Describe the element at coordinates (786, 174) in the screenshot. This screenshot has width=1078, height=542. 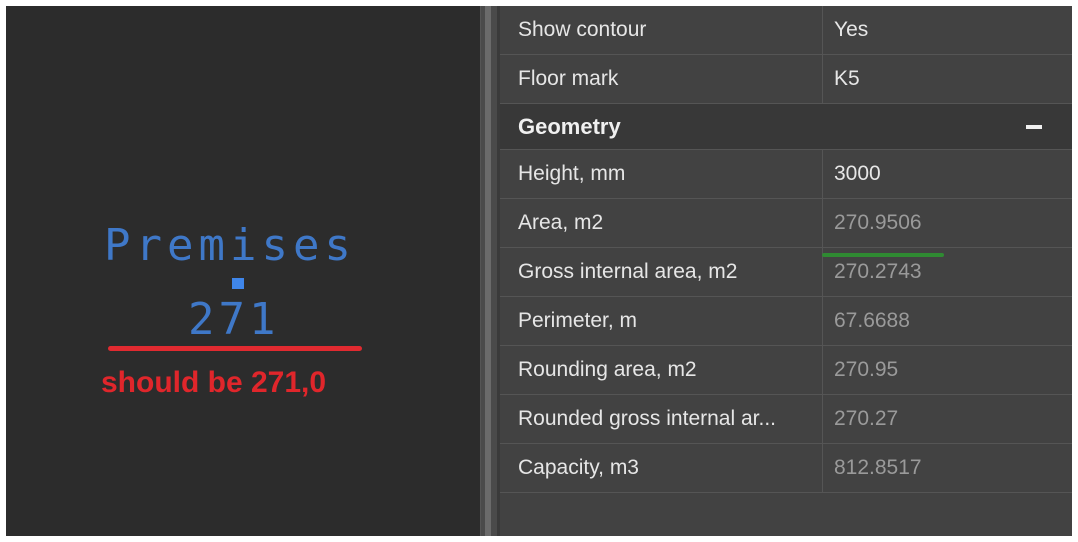
I see `property-row-height: Height, mm 3000` at that location.